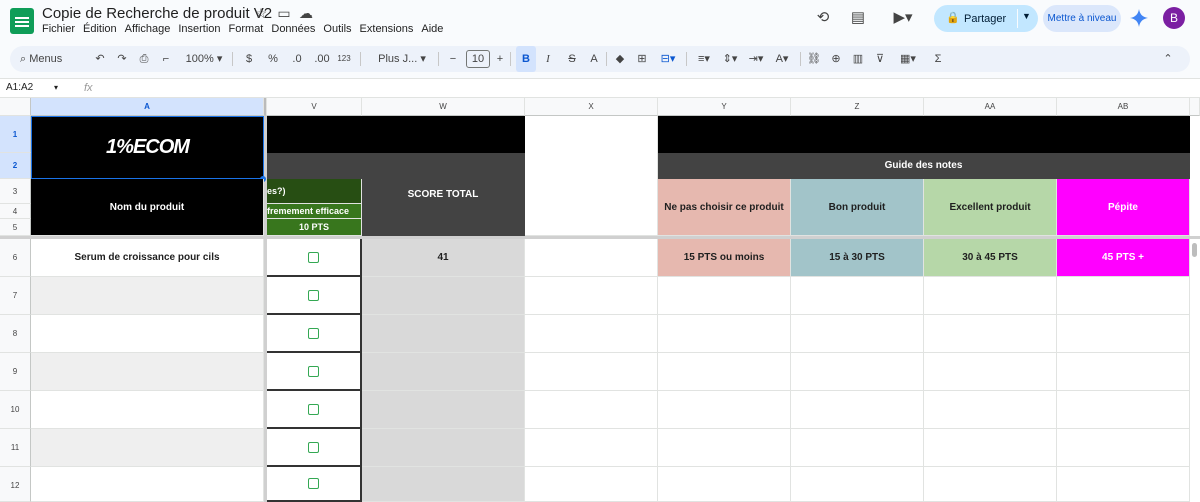  What do you see at coordinates (249, 59) in the screenshot?
I see `currency-format: $` at bounding box center [249, 59].